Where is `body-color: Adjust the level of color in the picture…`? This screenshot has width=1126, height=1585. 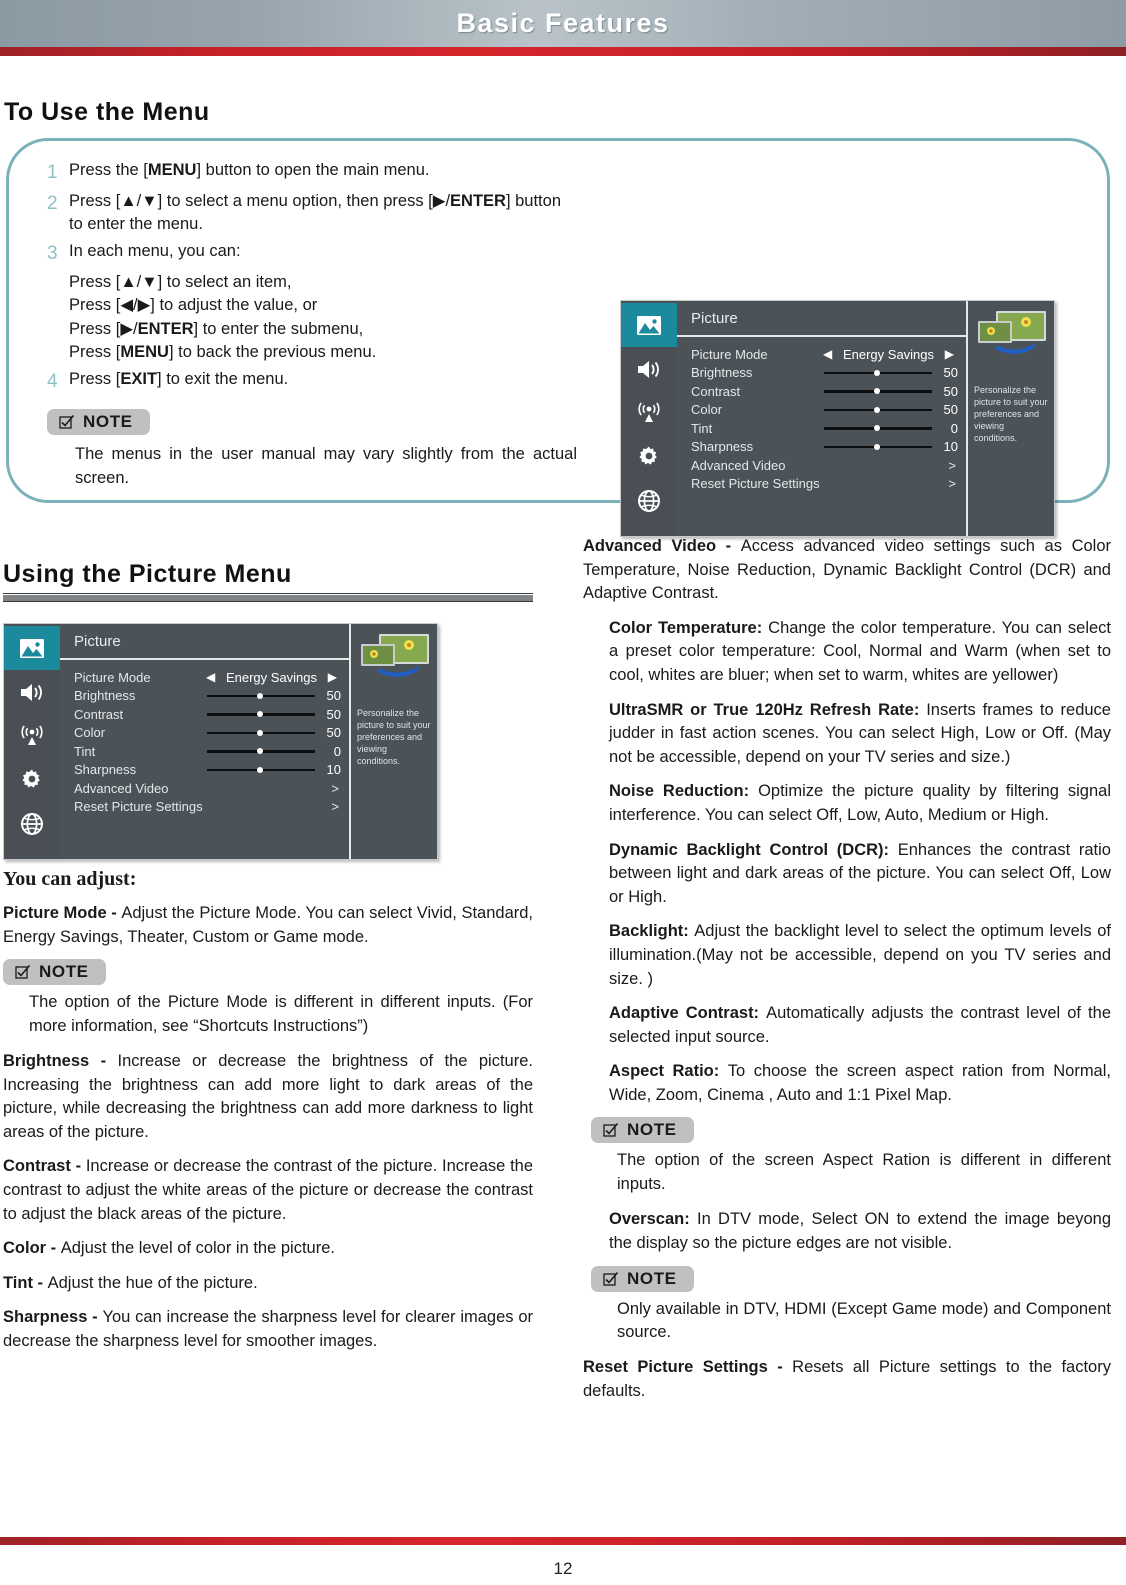 body-color: Adjust the level of color in the picture… is located at coordinates (197, 1248).